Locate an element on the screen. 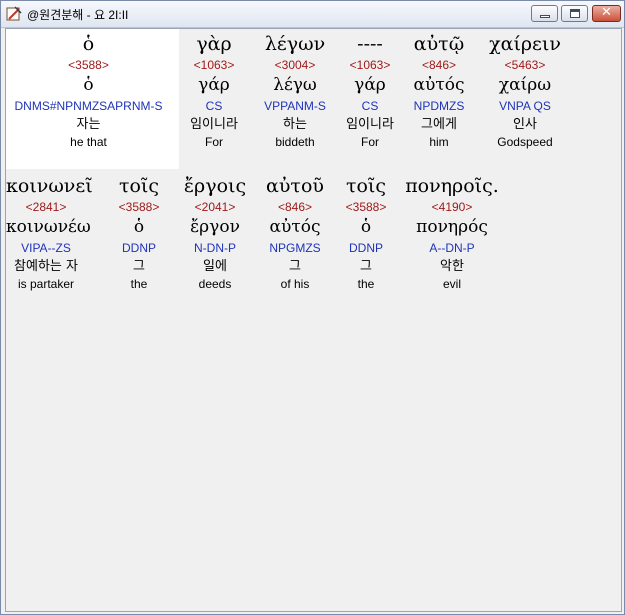 This screenshot has height=615, width=625. word-entry: ἔργοις <2041> ἔργον N-DN-P 일에 deeds is located at coordinates (215, 232).